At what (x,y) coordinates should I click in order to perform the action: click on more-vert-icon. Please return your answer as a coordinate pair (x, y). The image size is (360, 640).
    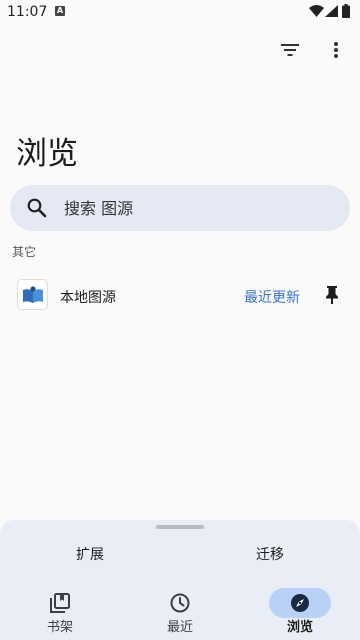
    Looking at the image, I should click on (336, 50).